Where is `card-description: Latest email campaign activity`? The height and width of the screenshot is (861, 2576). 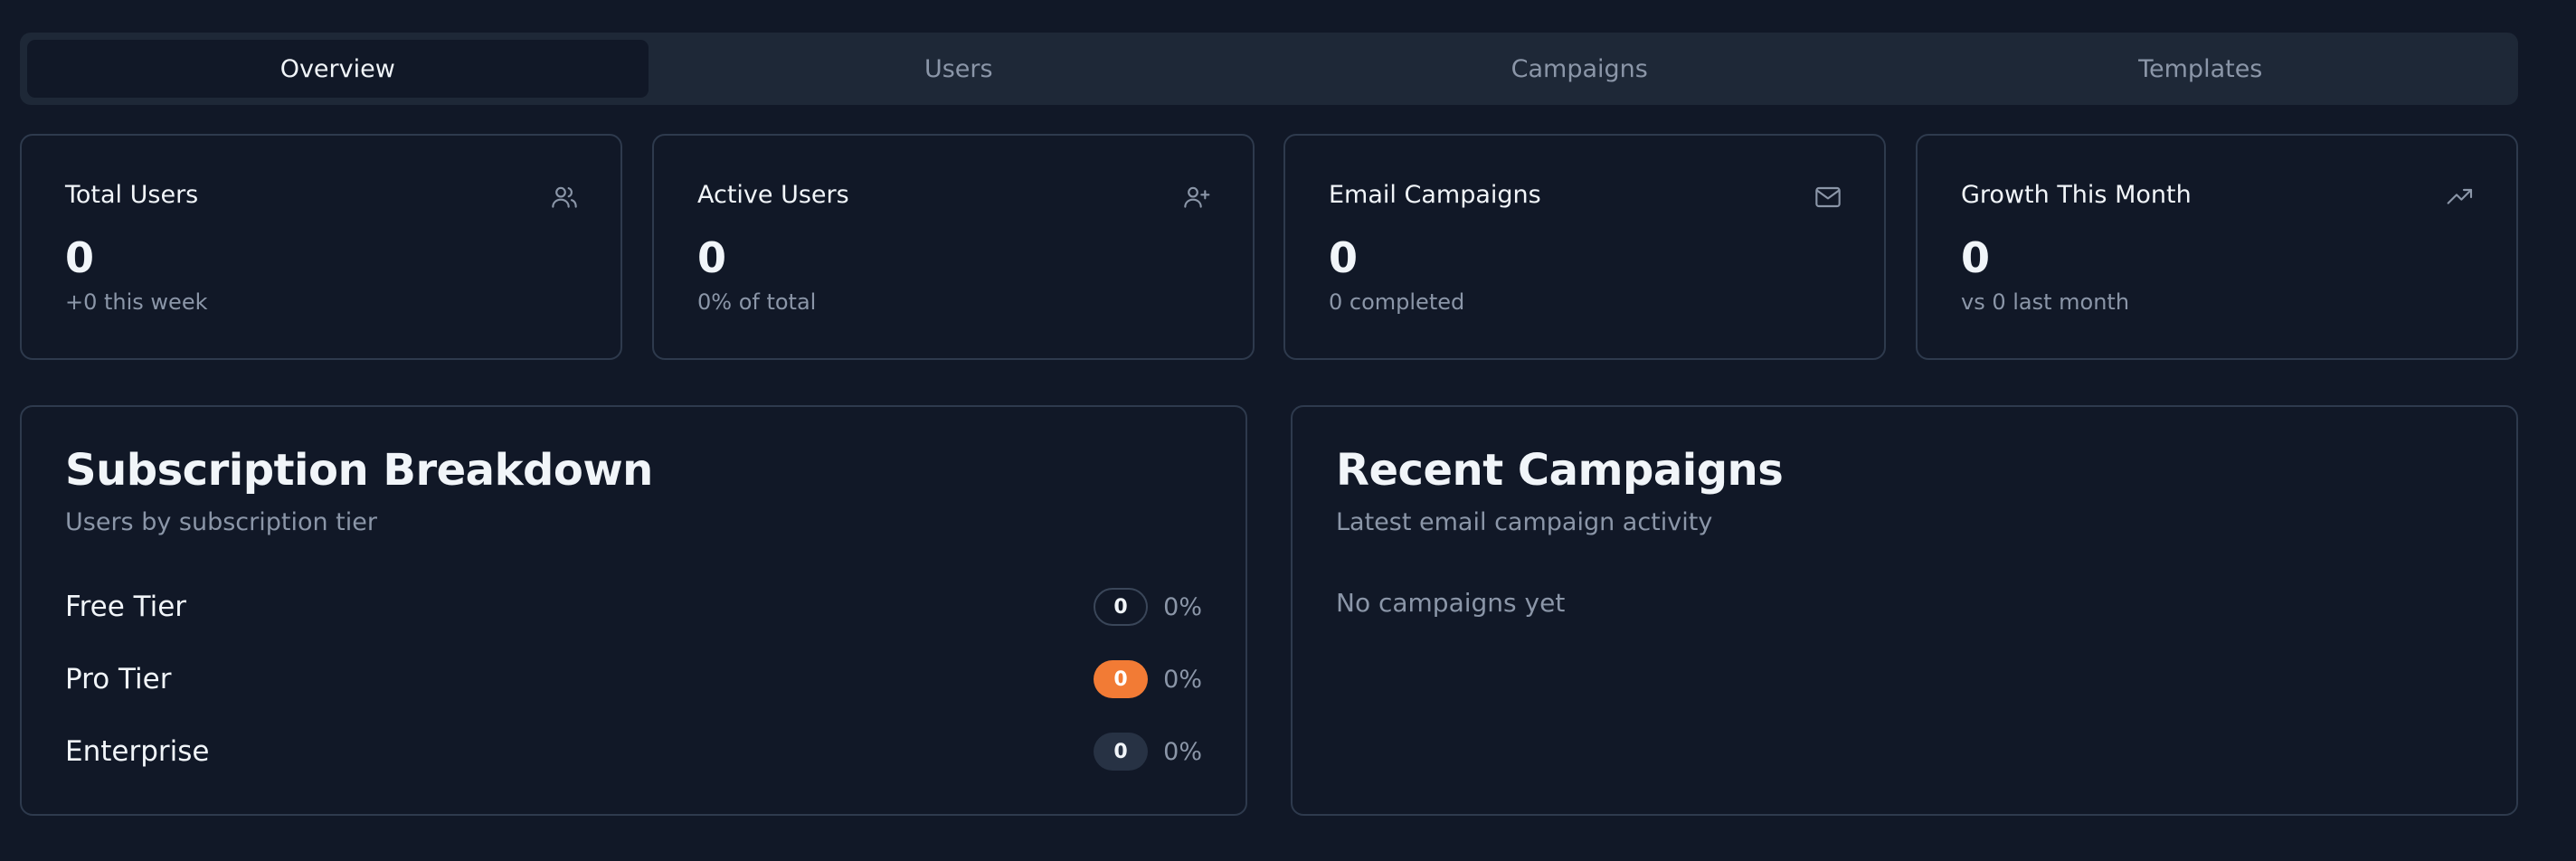 card-description: Latest email campaign activity is located at coordinates (1524, 522).